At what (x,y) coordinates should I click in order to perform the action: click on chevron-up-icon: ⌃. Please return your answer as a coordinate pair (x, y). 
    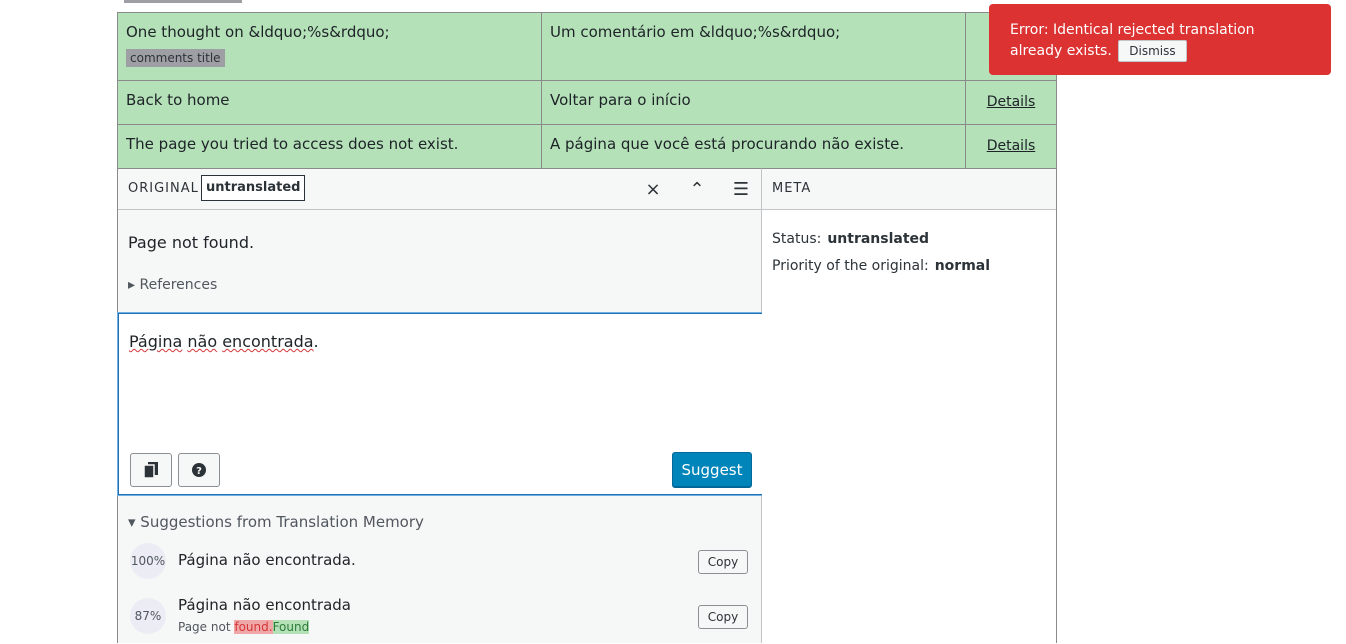
    Looking at the image, I should click on (697, 190).